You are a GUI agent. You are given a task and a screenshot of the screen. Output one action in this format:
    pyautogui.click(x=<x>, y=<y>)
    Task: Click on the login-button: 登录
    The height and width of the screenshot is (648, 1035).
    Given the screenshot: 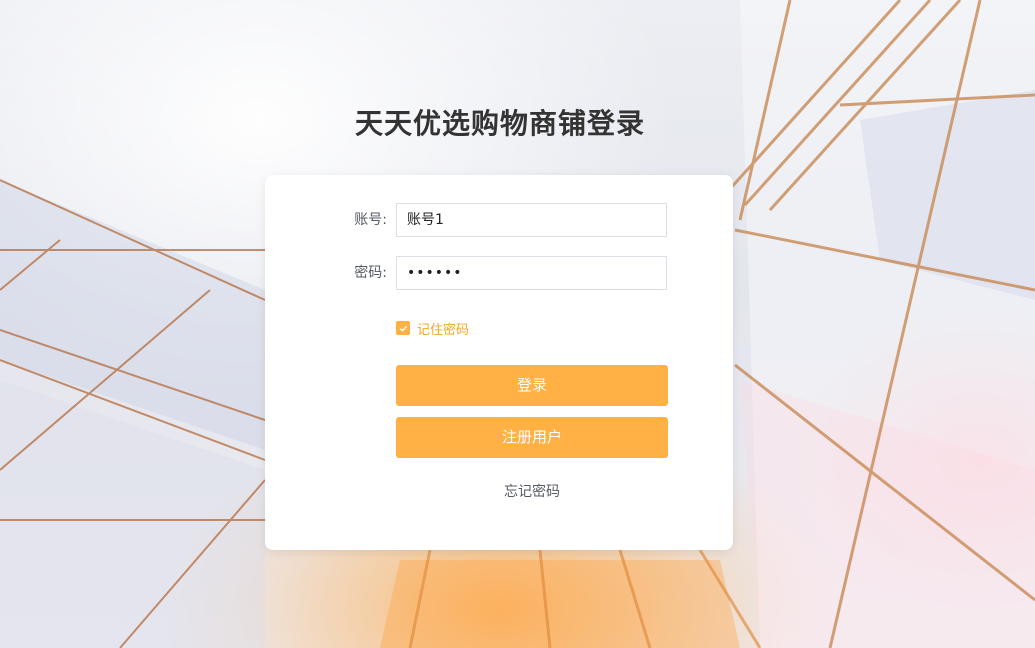 What is the action you would take?
    pyautogui.click(x=532, y=385)
    